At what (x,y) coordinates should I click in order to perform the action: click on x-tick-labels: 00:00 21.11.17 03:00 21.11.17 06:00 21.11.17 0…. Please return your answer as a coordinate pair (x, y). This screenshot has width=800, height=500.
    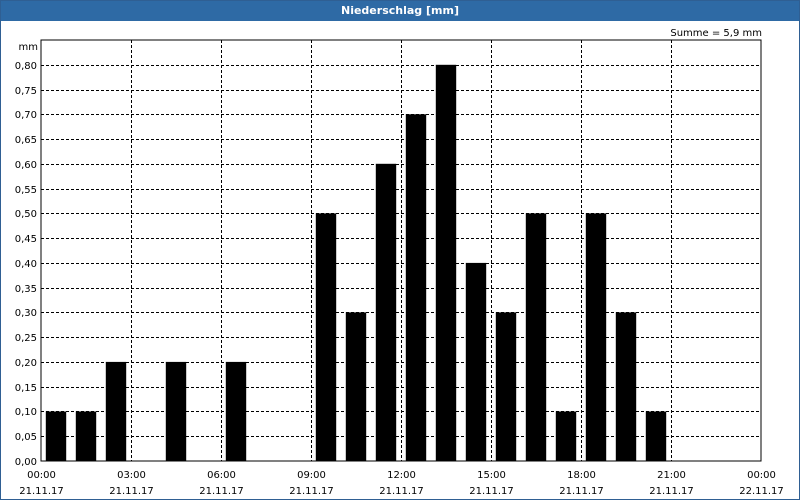
    Looking at the image, I should click on (401, 483).